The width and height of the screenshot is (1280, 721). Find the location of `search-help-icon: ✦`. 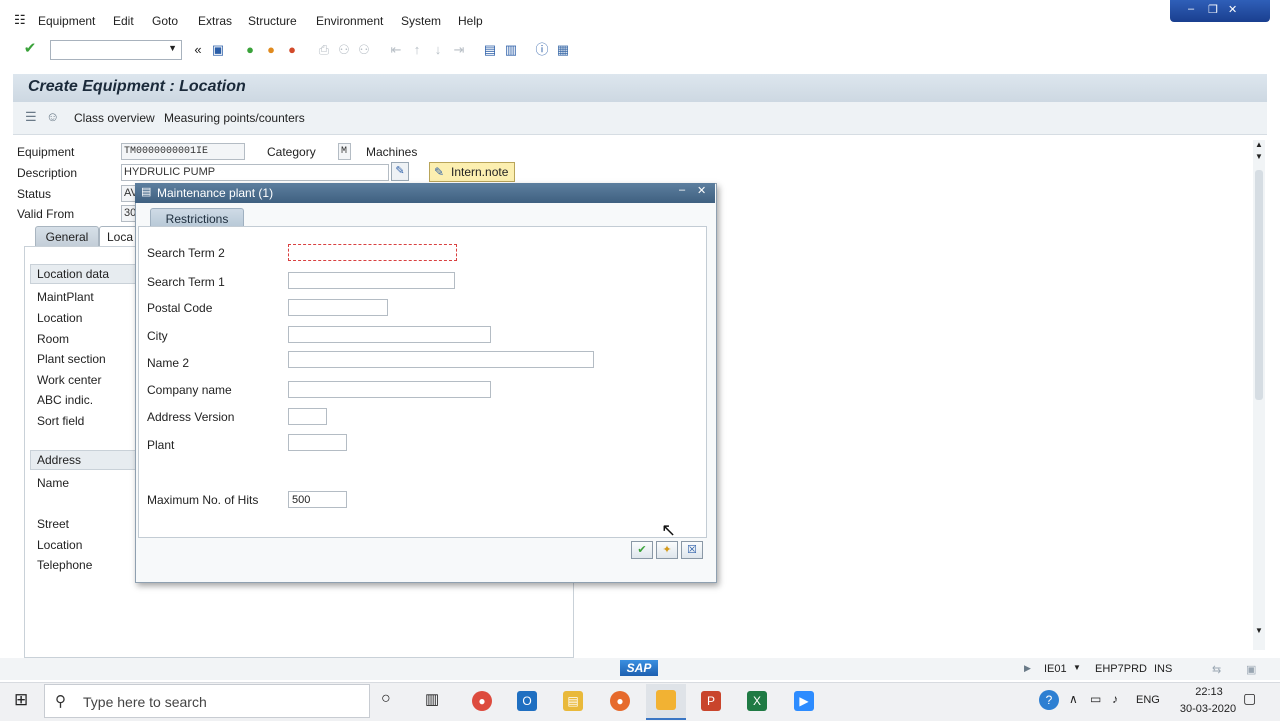

search-help-icon: ✦ is located at coordinates (667, 550).